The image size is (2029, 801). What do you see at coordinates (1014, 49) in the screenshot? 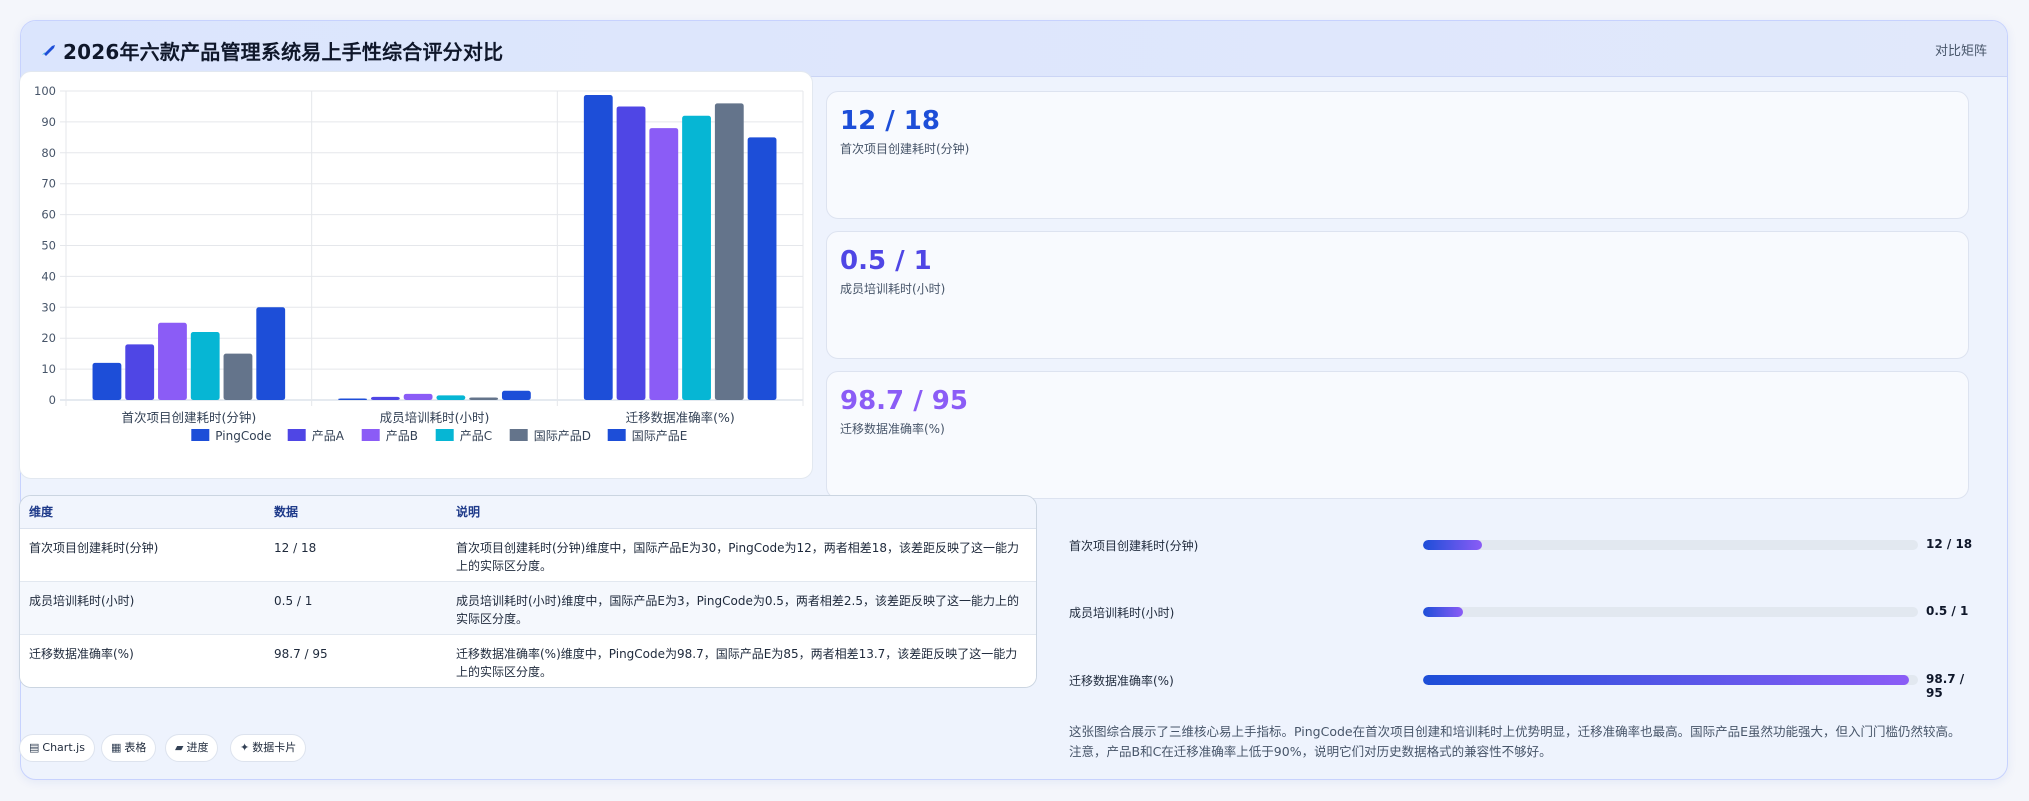
I see `header: 2026年六款产品管理系统易上手性综合评分对比 对比矩阵` at bounding box center [1014, 49].